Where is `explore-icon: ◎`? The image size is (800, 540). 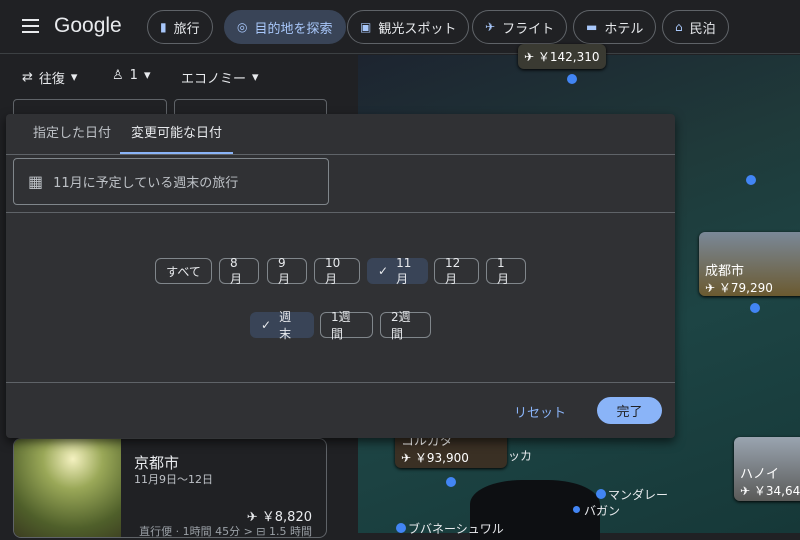
explore-icon: ◎ is located at coordinates (242, 27).